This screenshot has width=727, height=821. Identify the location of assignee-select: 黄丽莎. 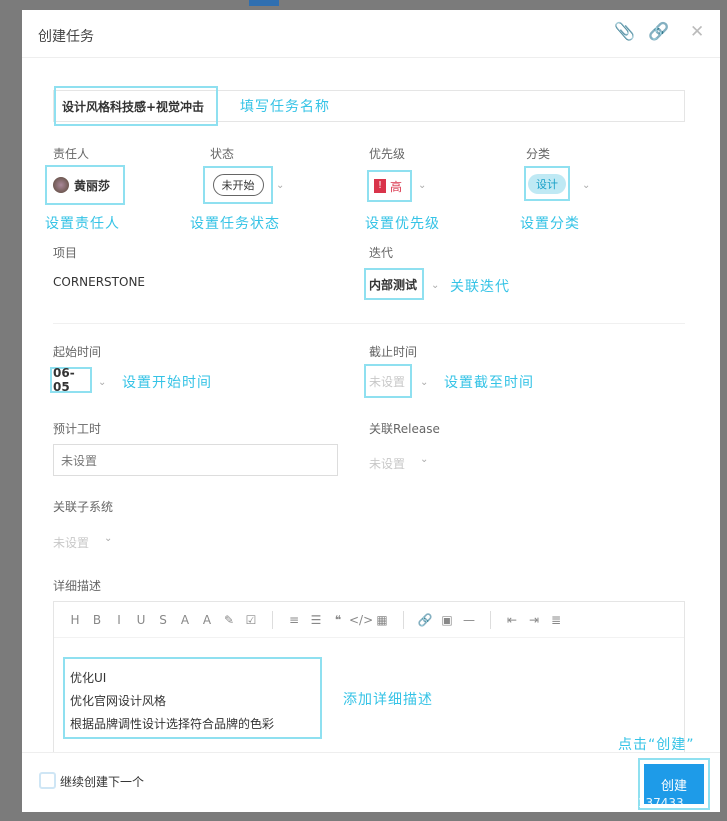
(85, 185).